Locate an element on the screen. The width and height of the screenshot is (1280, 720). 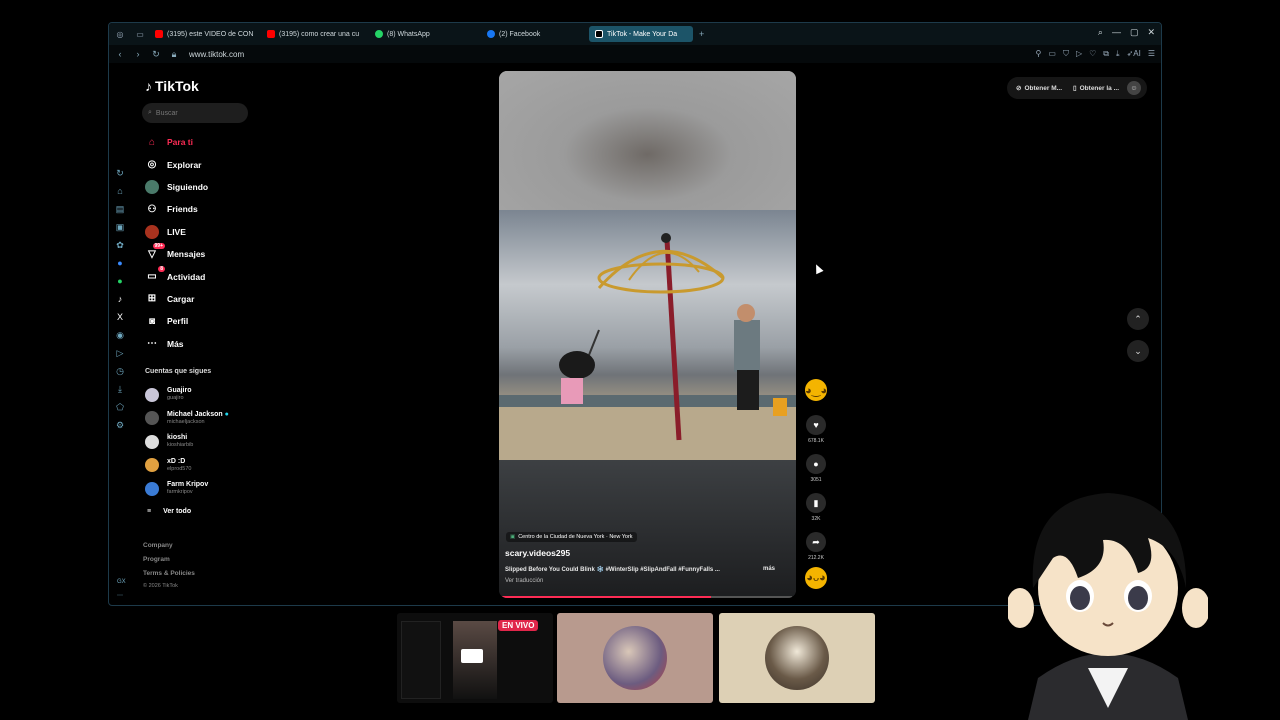
vtuber-avatar is located at coordinates (1108, 606).